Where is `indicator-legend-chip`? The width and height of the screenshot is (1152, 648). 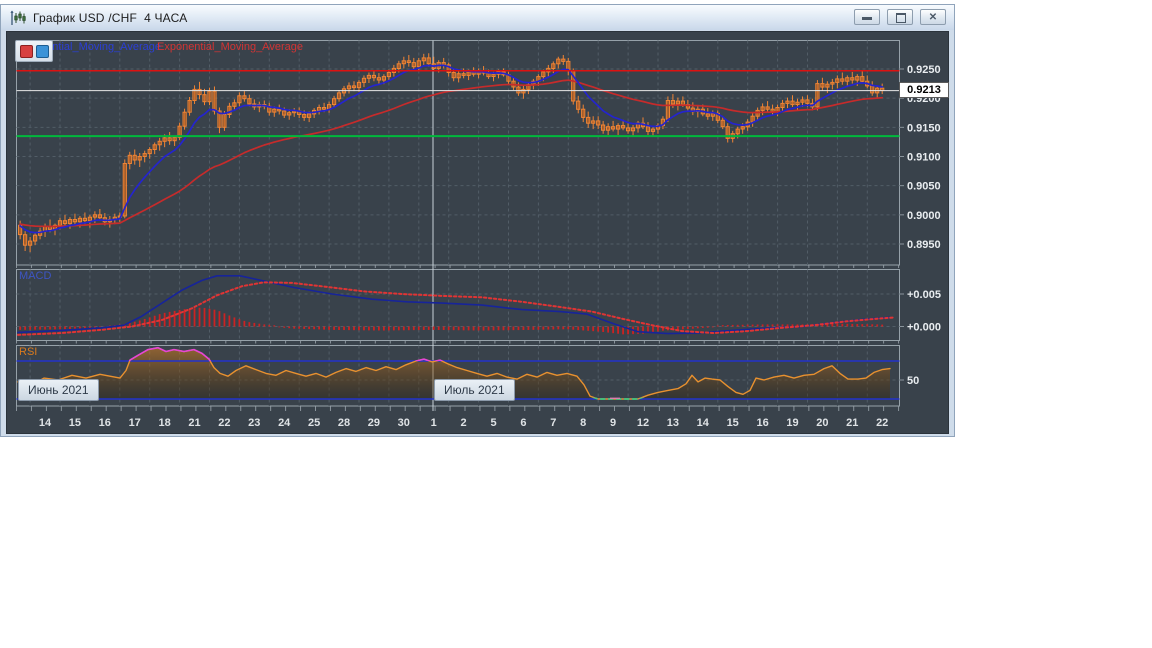 indicator-legend-chip is located at coordinates (34, 51).